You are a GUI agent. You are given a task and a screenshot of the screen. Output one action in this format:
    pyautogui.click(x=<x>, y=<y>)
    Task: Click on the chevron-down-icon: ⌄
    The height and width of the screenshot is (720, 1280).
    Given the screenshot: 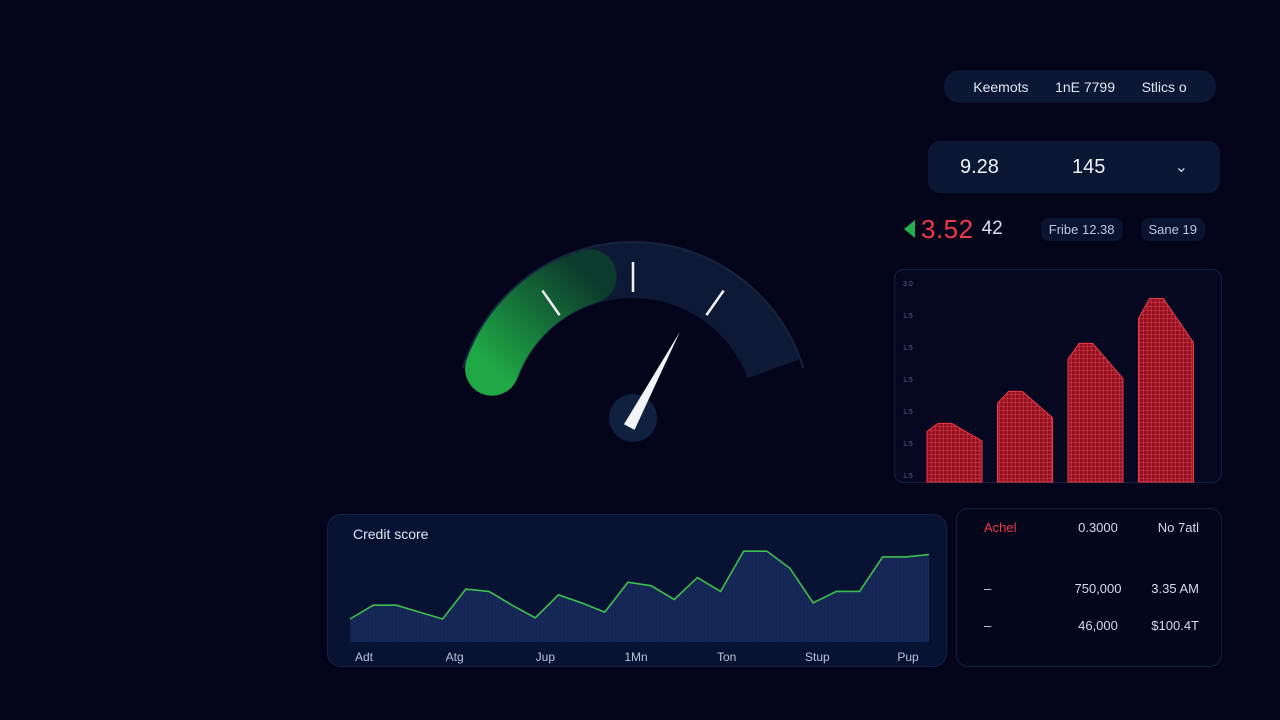 What is the action you would take?
    pyautogui.click(x=1181, y=167)
    